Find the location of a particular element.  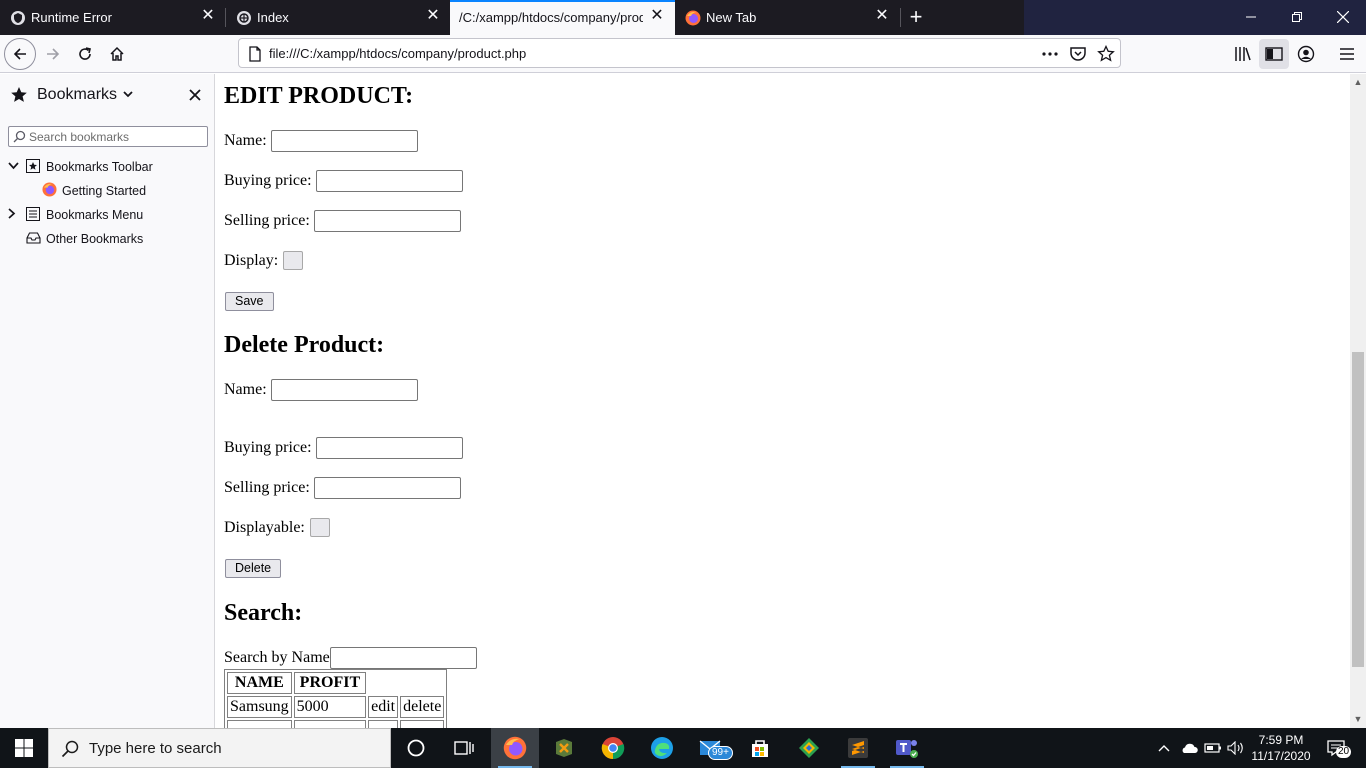

search-icon is located at coordinates (19, 136).